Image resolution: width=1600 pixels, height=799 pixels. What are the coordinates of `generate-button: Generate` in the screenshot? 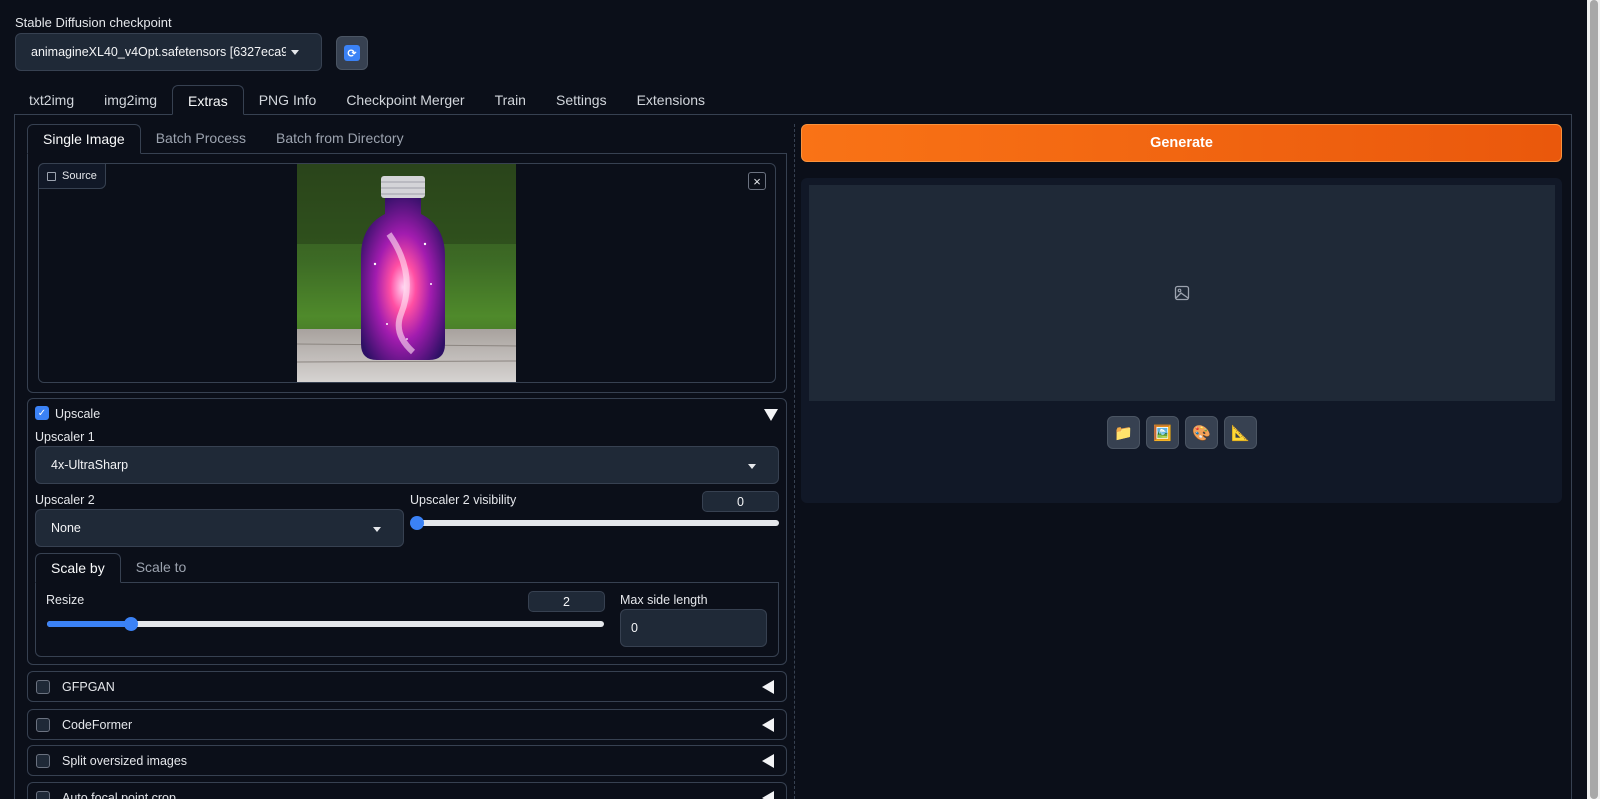 It's located at (1181, 143).